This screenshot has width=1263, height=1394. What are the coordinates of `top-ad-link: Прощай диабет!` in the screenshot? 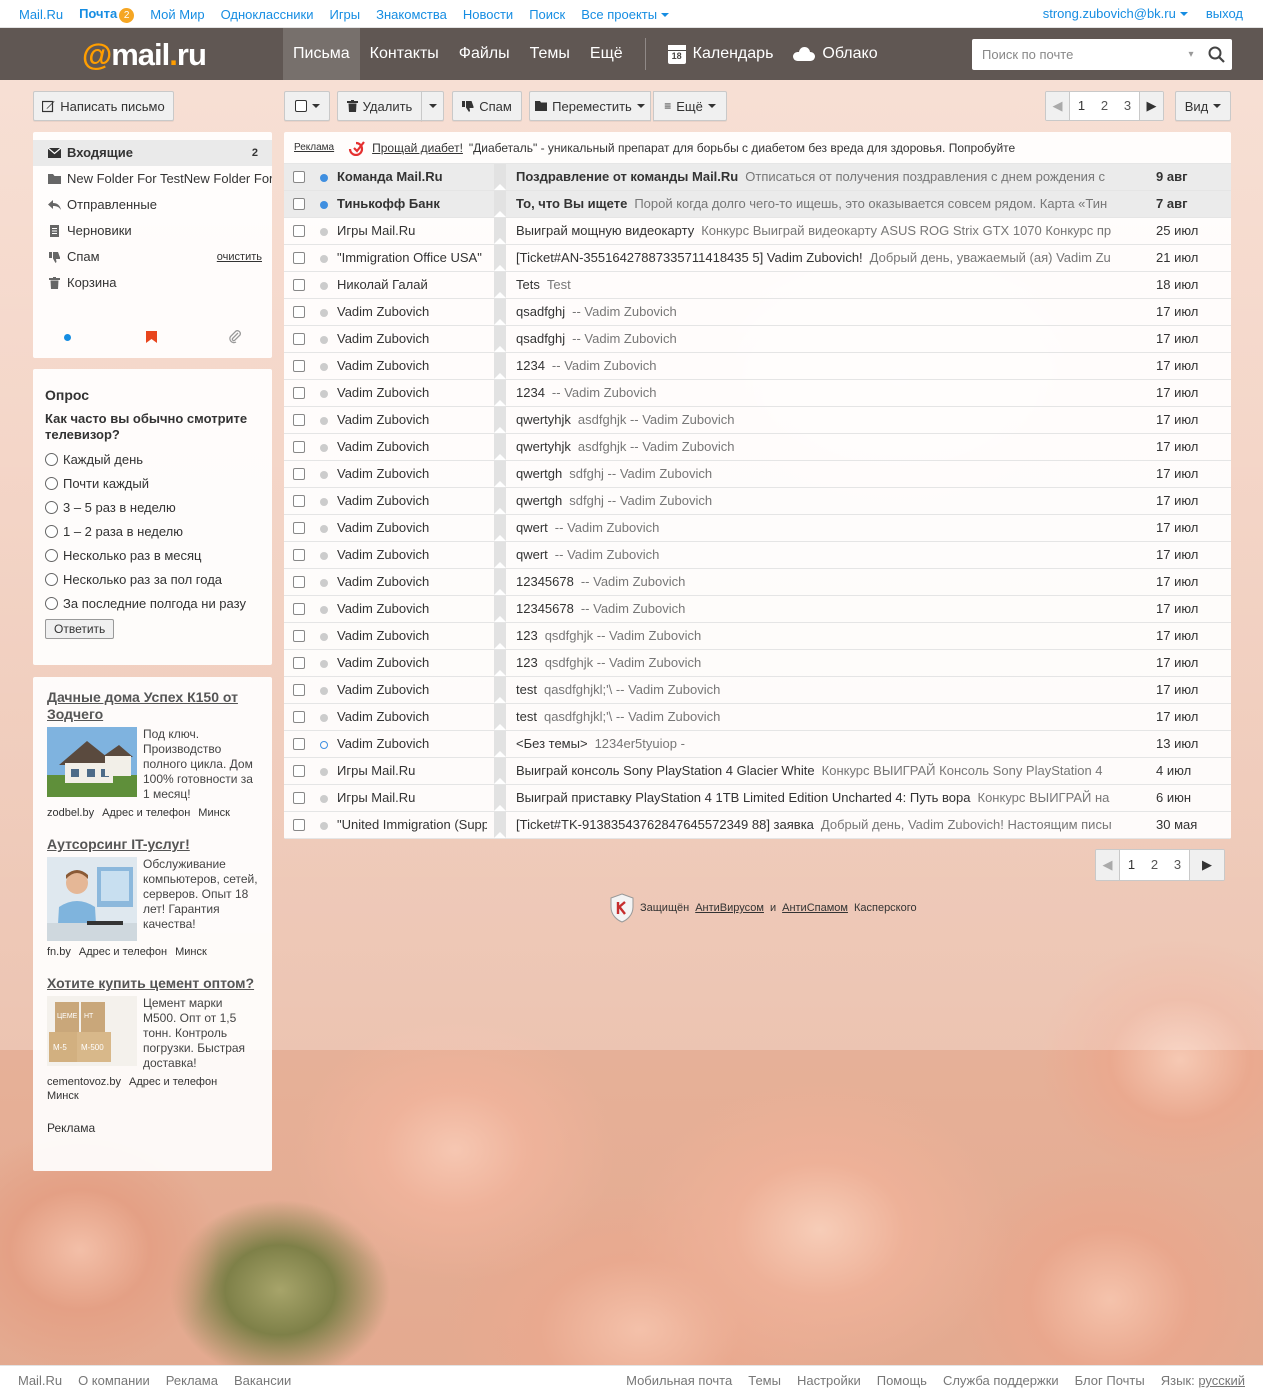 It's located at (417, 148).